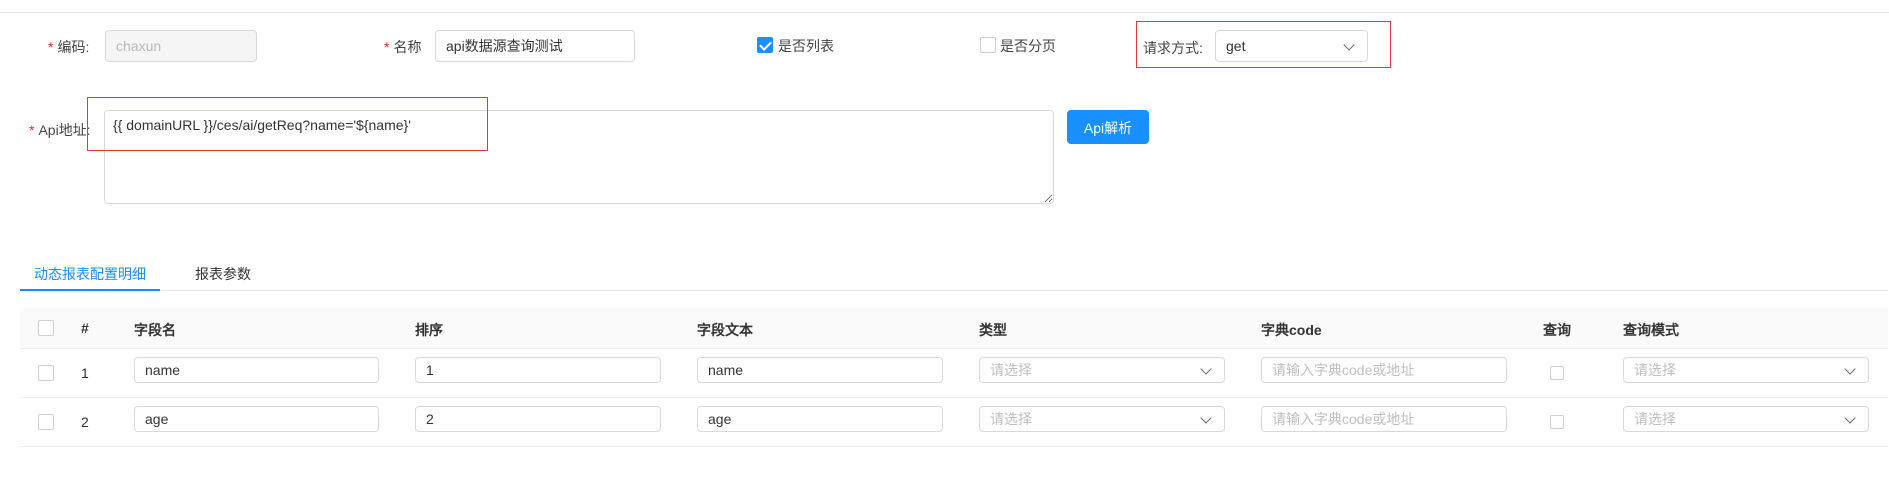 The image size is (1889, 497). Describe the element at coordinates (1557, 330) in the screenshot. I see `col-query: 查询` at that location.